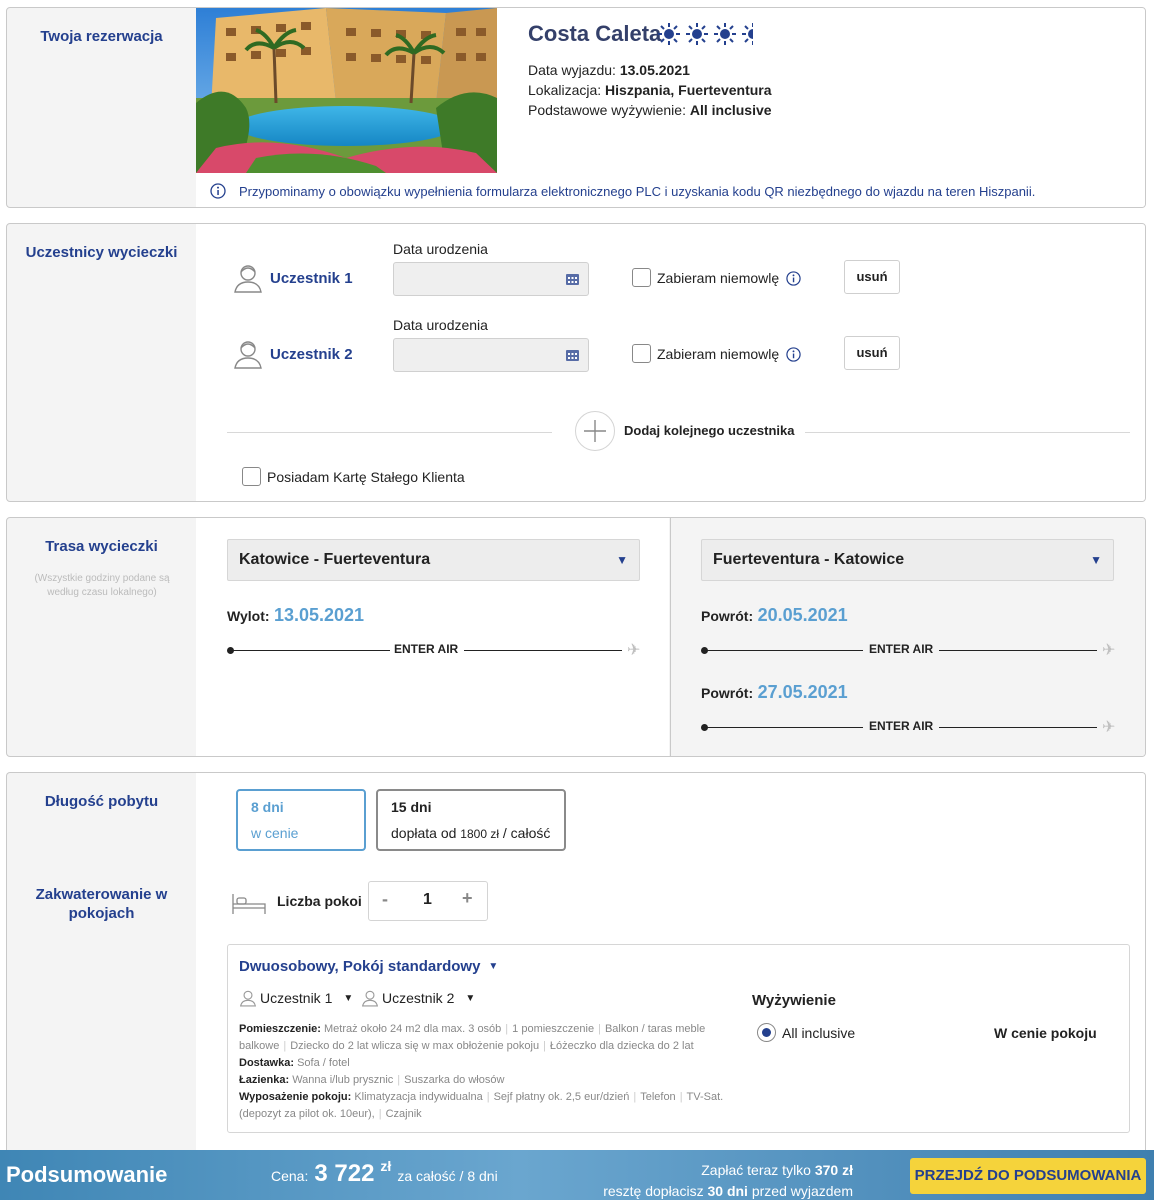 This screenshot has width=1154, height=1202. Describe the element at coordinates (251, 476) in the screenshot. I see `loyalty-card-checkbox` at that location.